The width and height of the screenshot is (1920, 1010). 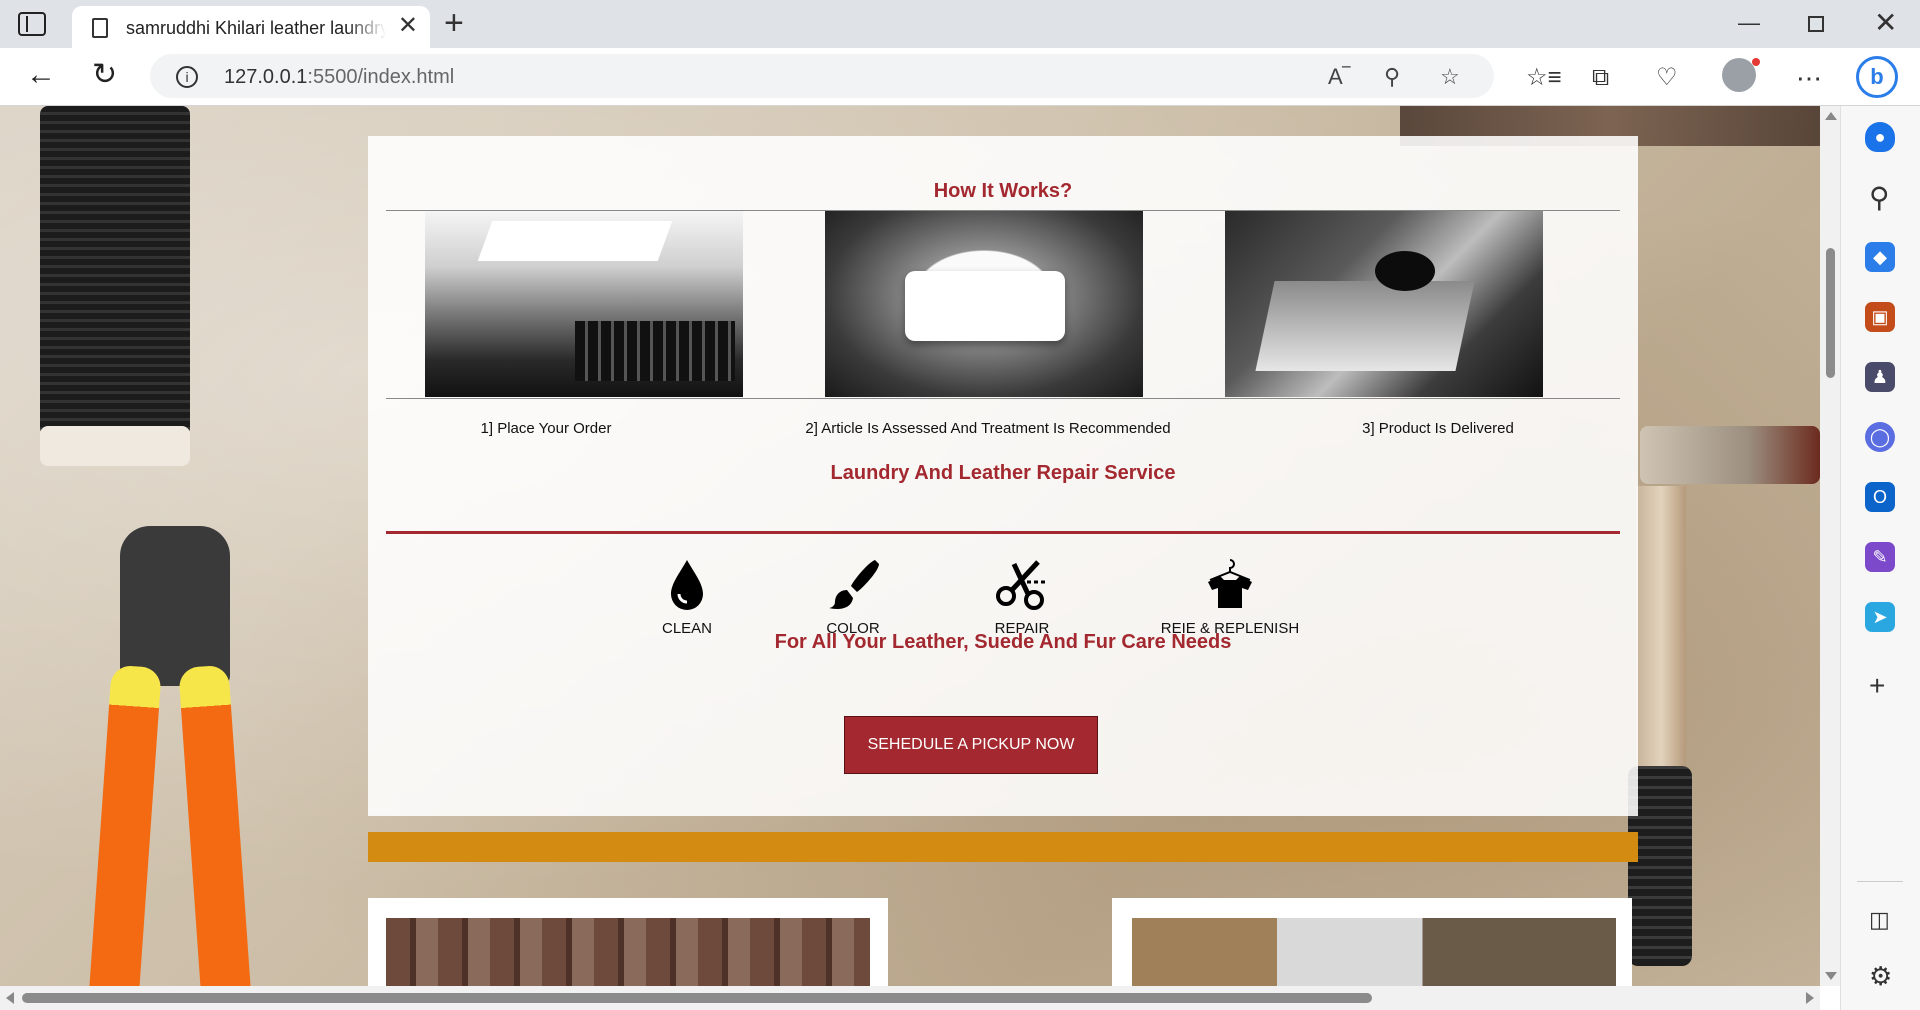 What do you see at coordinates (1880, 976) in the screenshot?
I see `settings-gear-icon: ⚙` at bounding box center [1880, 976].